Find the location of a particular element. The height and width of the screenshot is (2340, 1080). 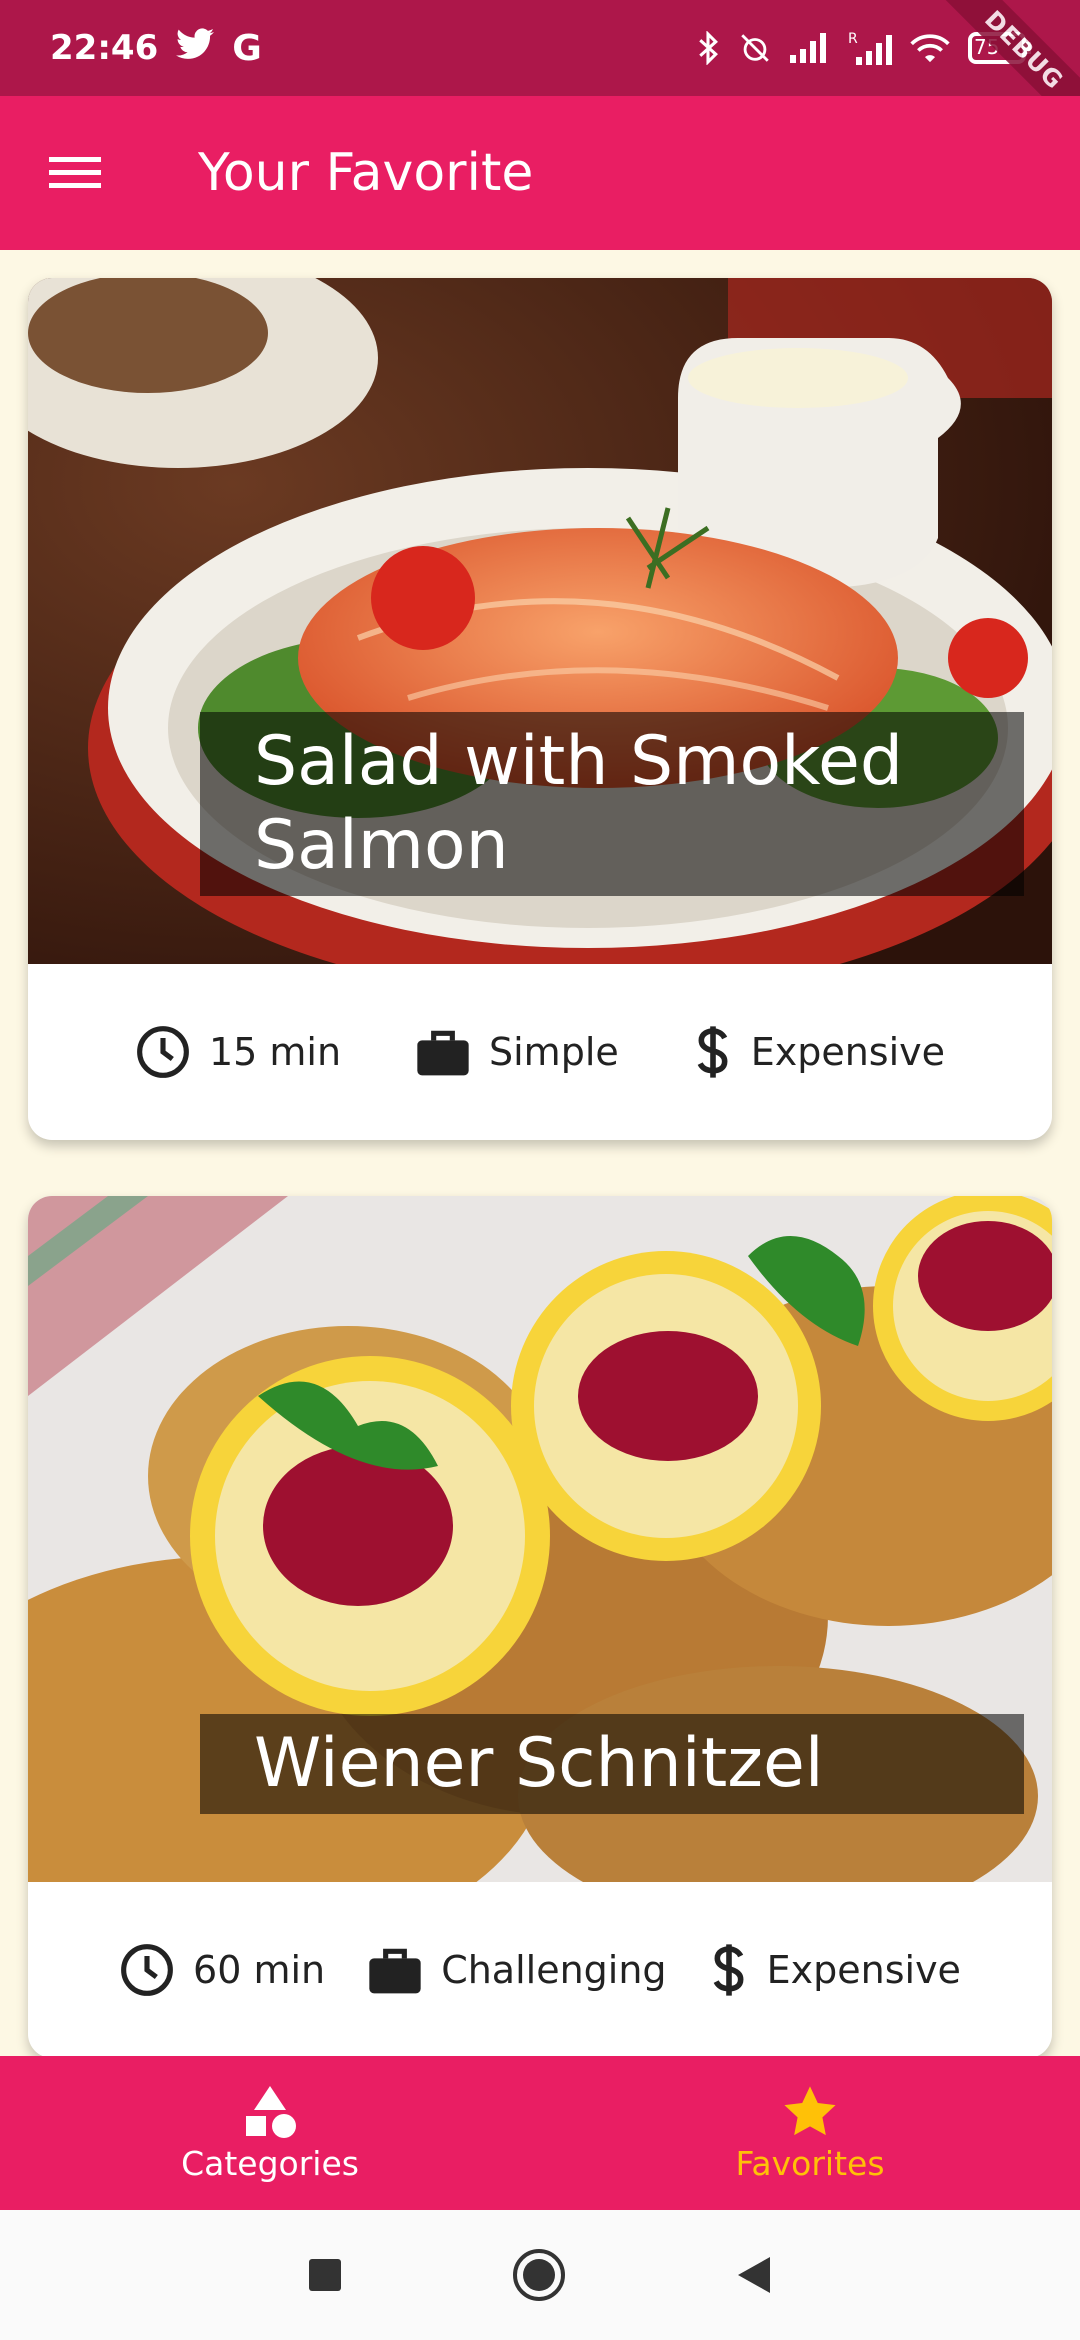

hamburger-menu-icon is located at coordinates (75, 172).